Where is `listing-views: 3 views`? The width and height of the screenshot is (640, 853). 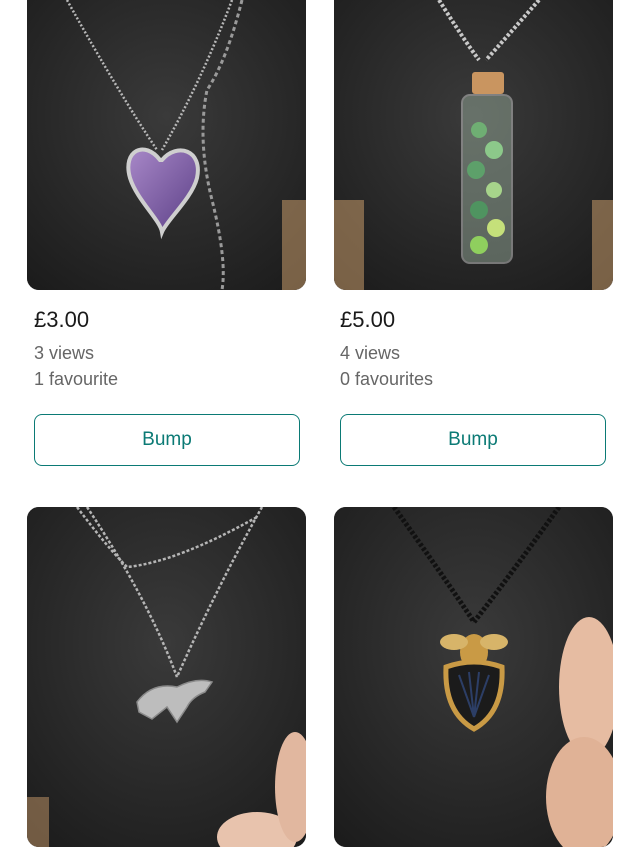 listing-views: 3 views is located at coordinates (64, 353).